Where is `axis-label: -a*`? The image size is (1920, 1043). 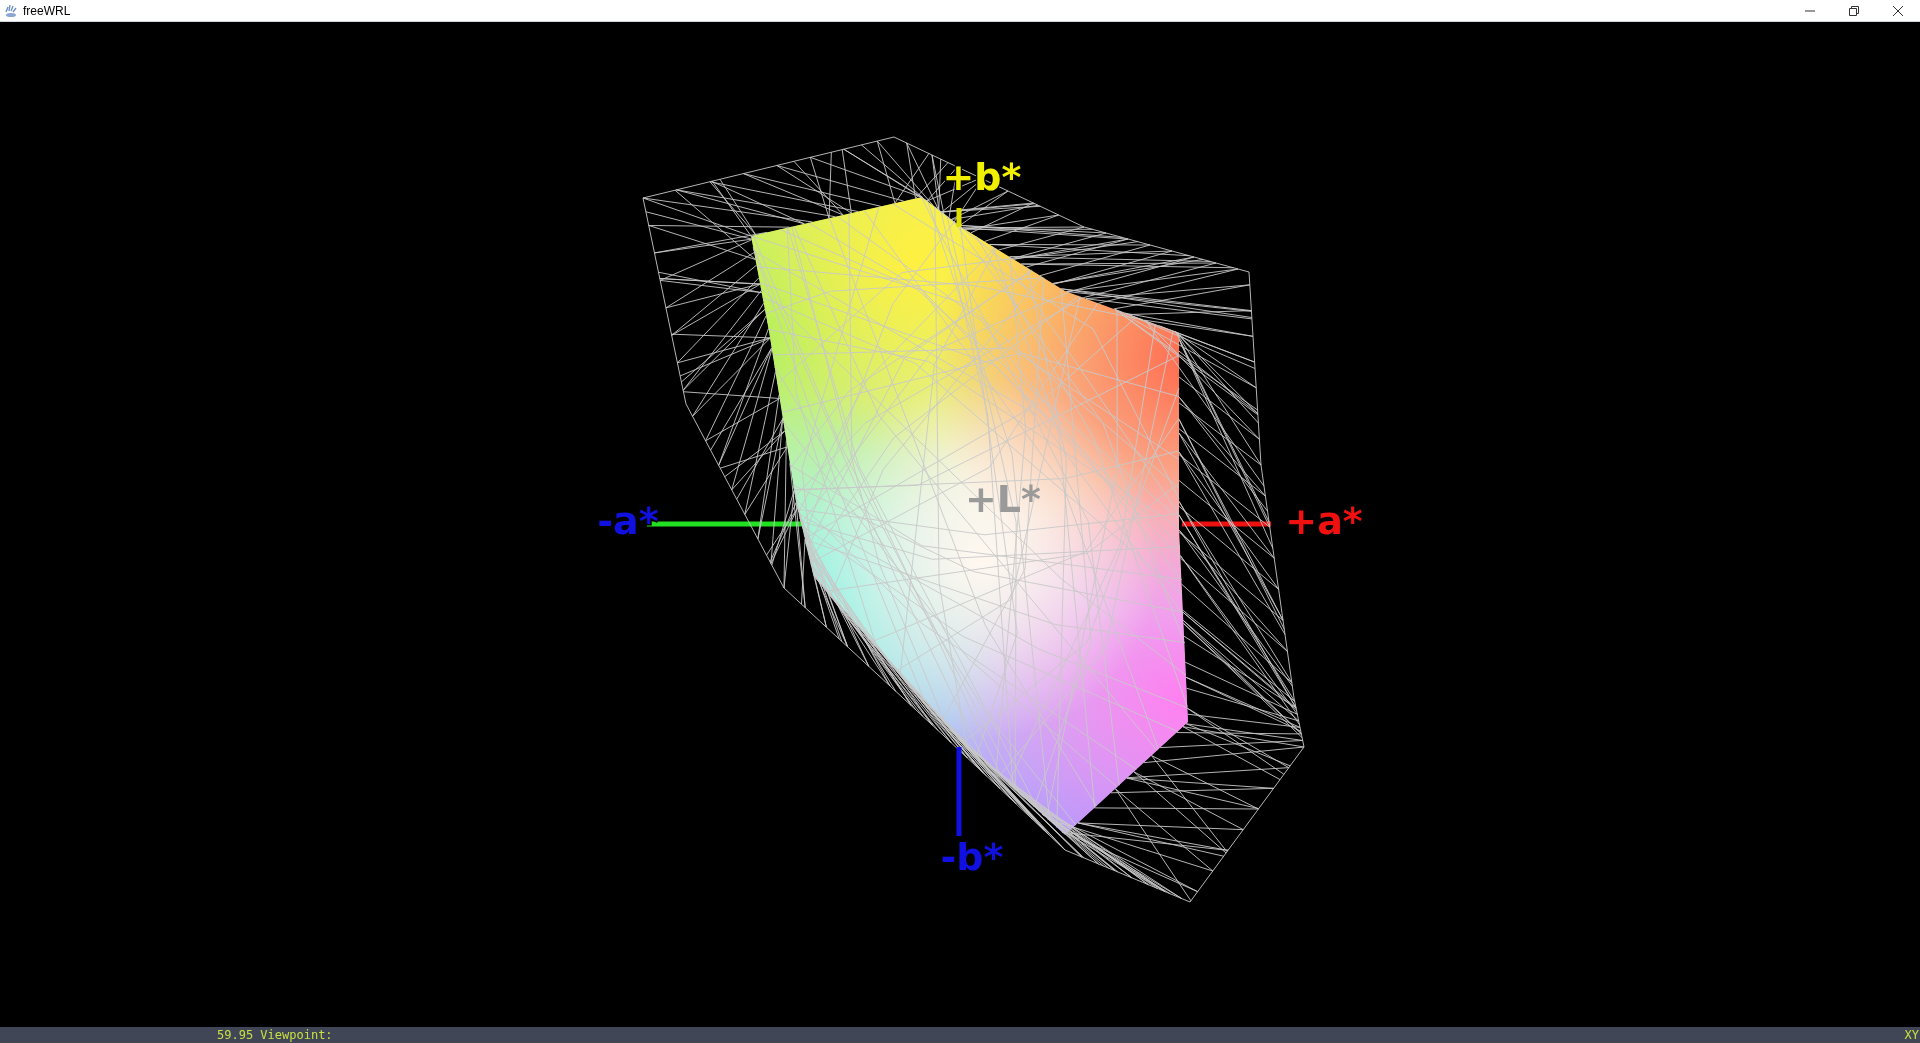
axis-label: -a* is located at coordinates (628, 521).